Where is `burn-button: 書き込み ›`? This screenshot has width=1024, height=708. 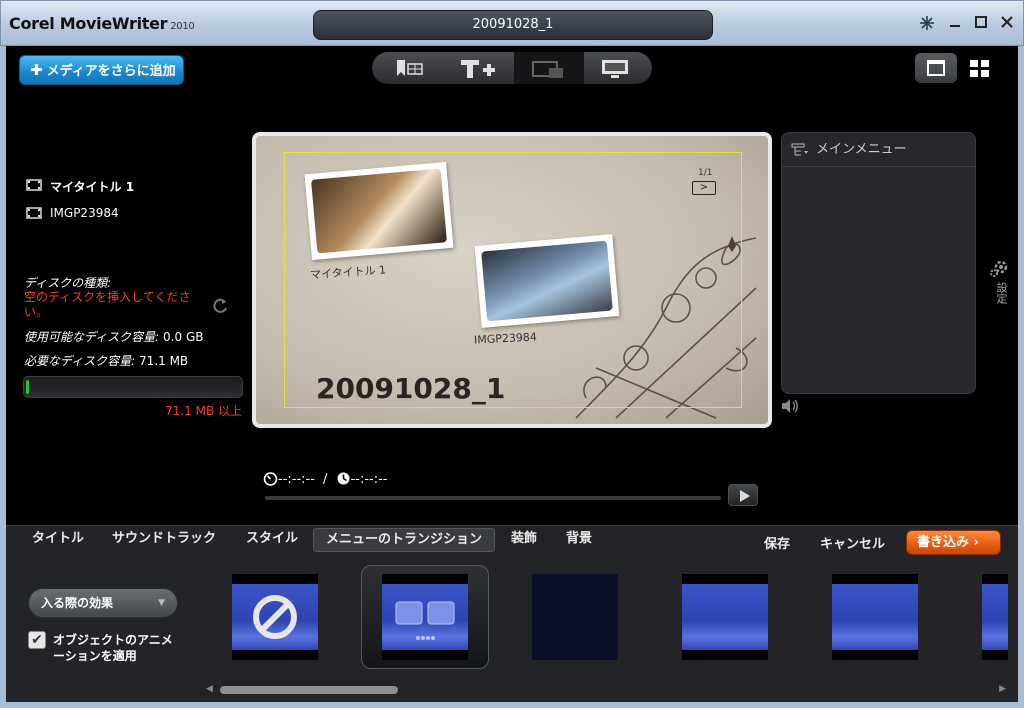
burn-button: 書き込み › is located at coordinates (953, 542).